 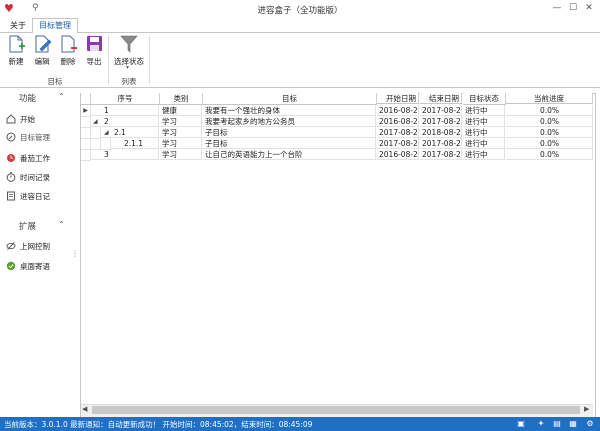 I want to click on new-file-icon, so click(x=17, y=44).